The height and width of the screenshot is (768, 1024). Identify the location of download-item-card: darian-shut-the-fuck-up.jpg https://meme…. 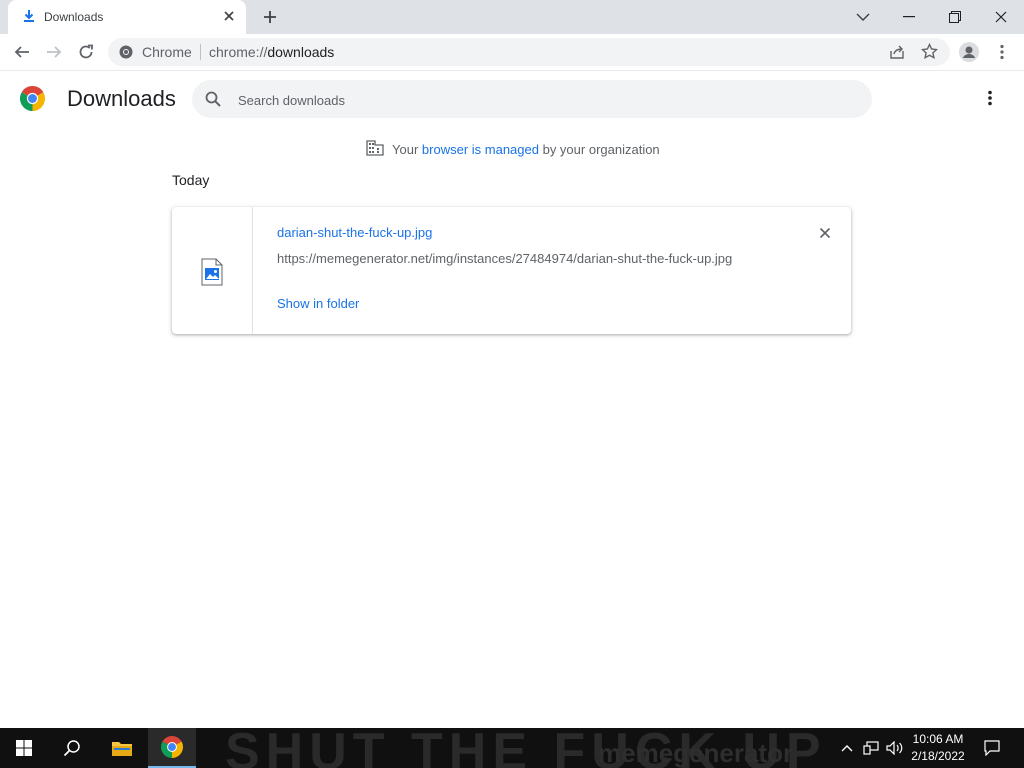
(511, 270).